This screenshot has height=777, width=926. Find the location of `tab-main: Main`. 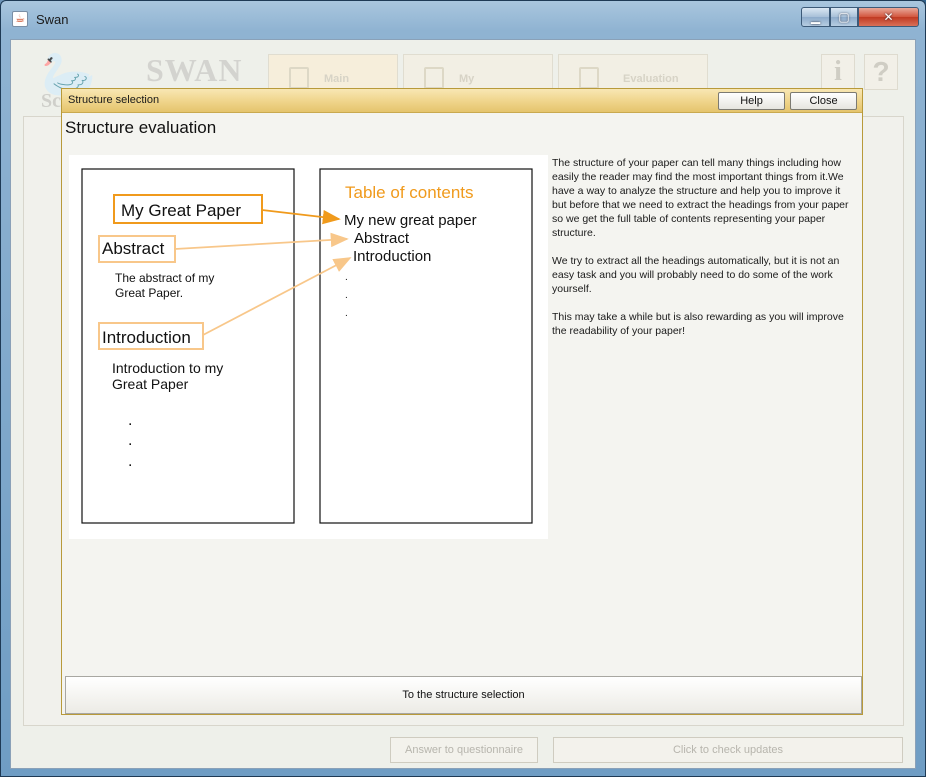

tab-main: Main is located at coordinates (333, 73).